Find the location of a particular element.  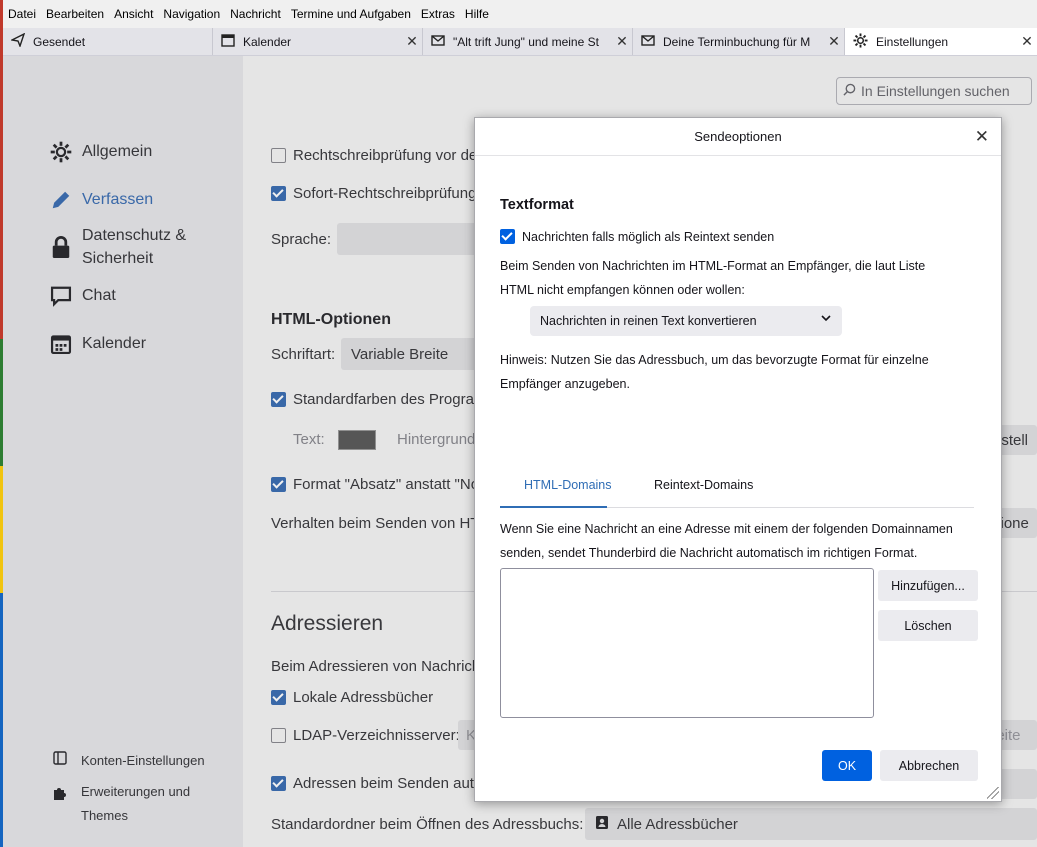

dialog-title: Sendeoptionen is located at coordinates (738, 137).